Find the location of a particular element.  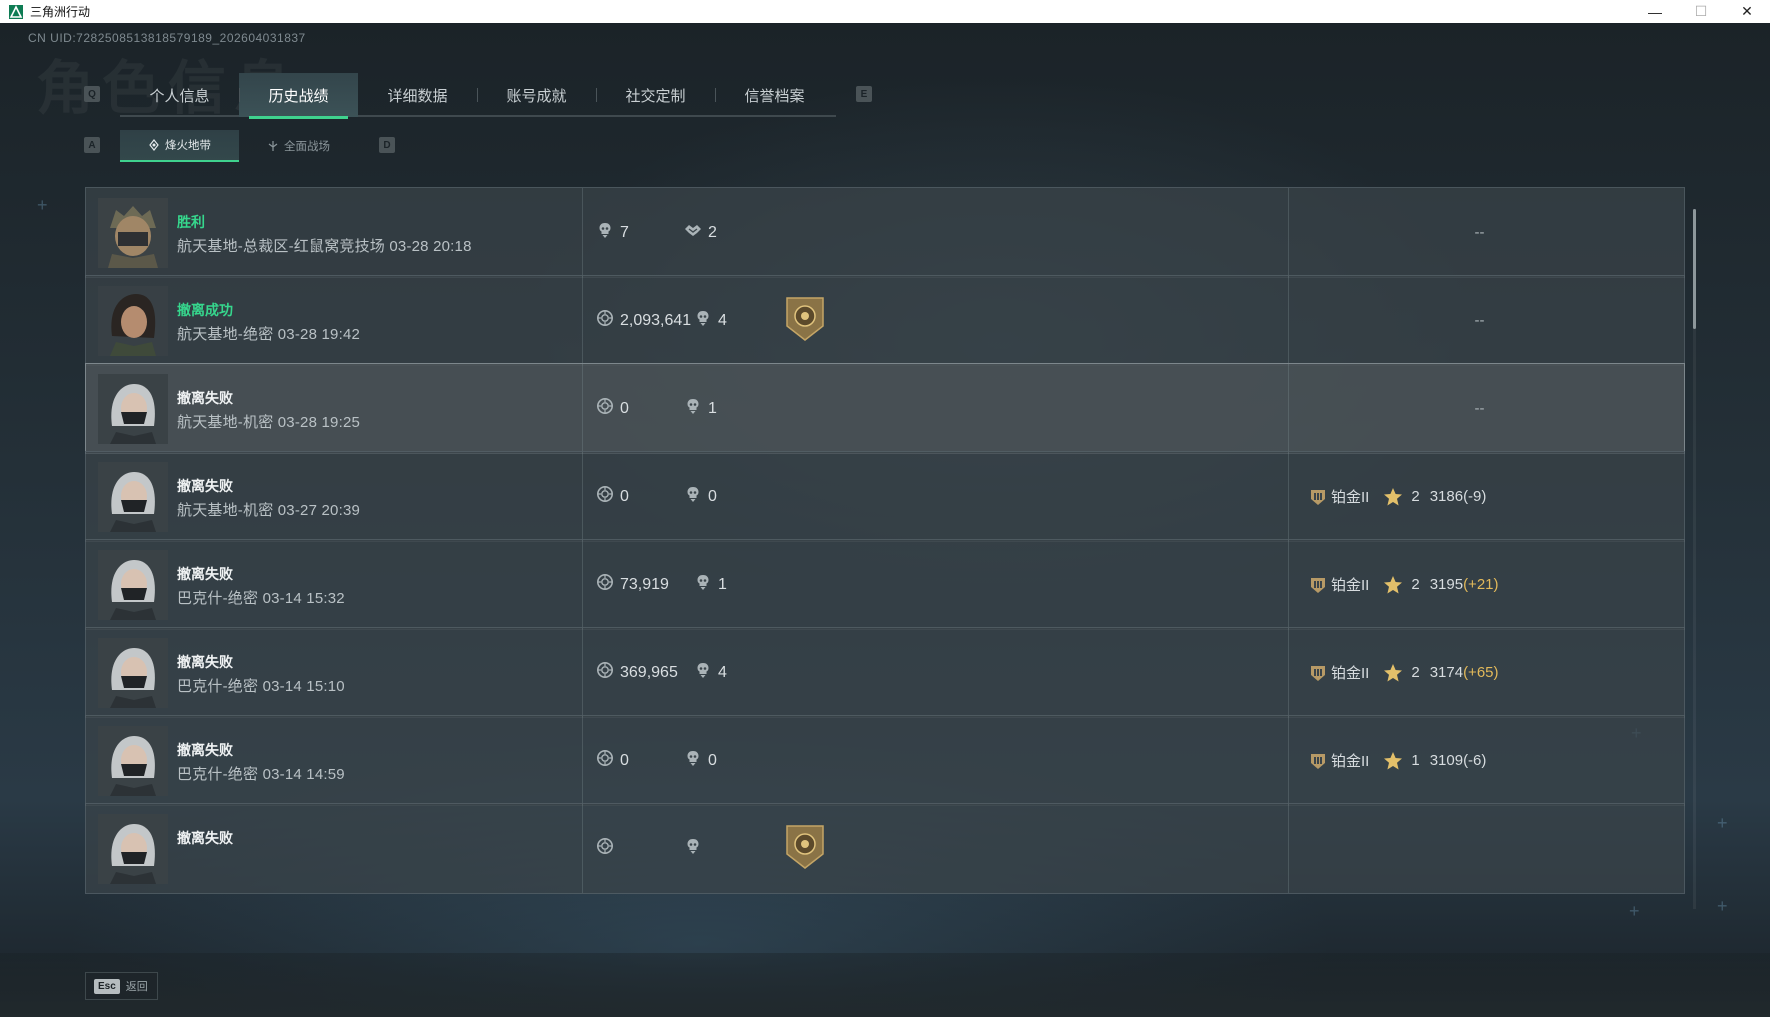

match-result: 撤离成功 is located at coordinates (205, 310).